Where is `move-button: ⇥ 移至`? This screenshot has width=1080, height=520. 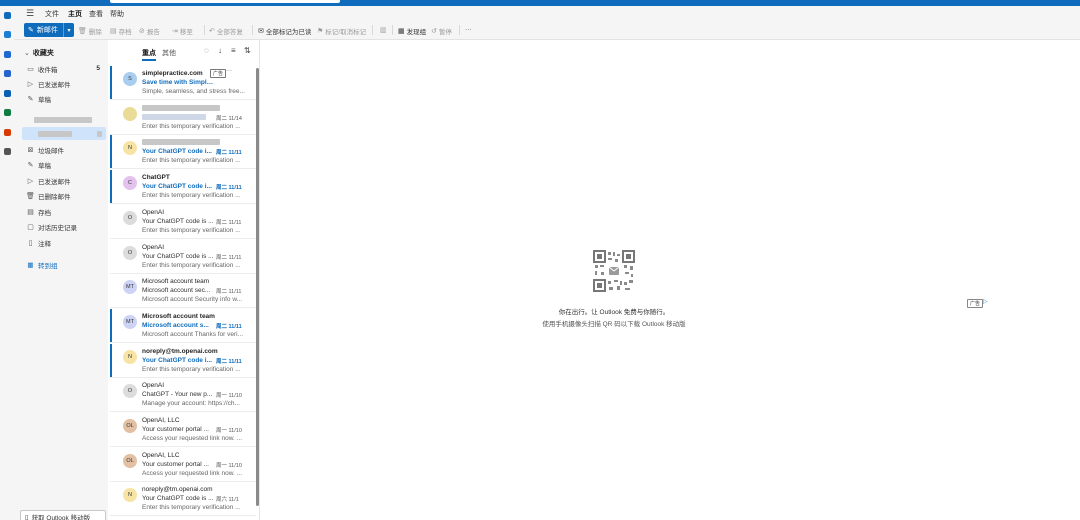 move-button: ⇥ 移至 is located at coordinates (182, 31).